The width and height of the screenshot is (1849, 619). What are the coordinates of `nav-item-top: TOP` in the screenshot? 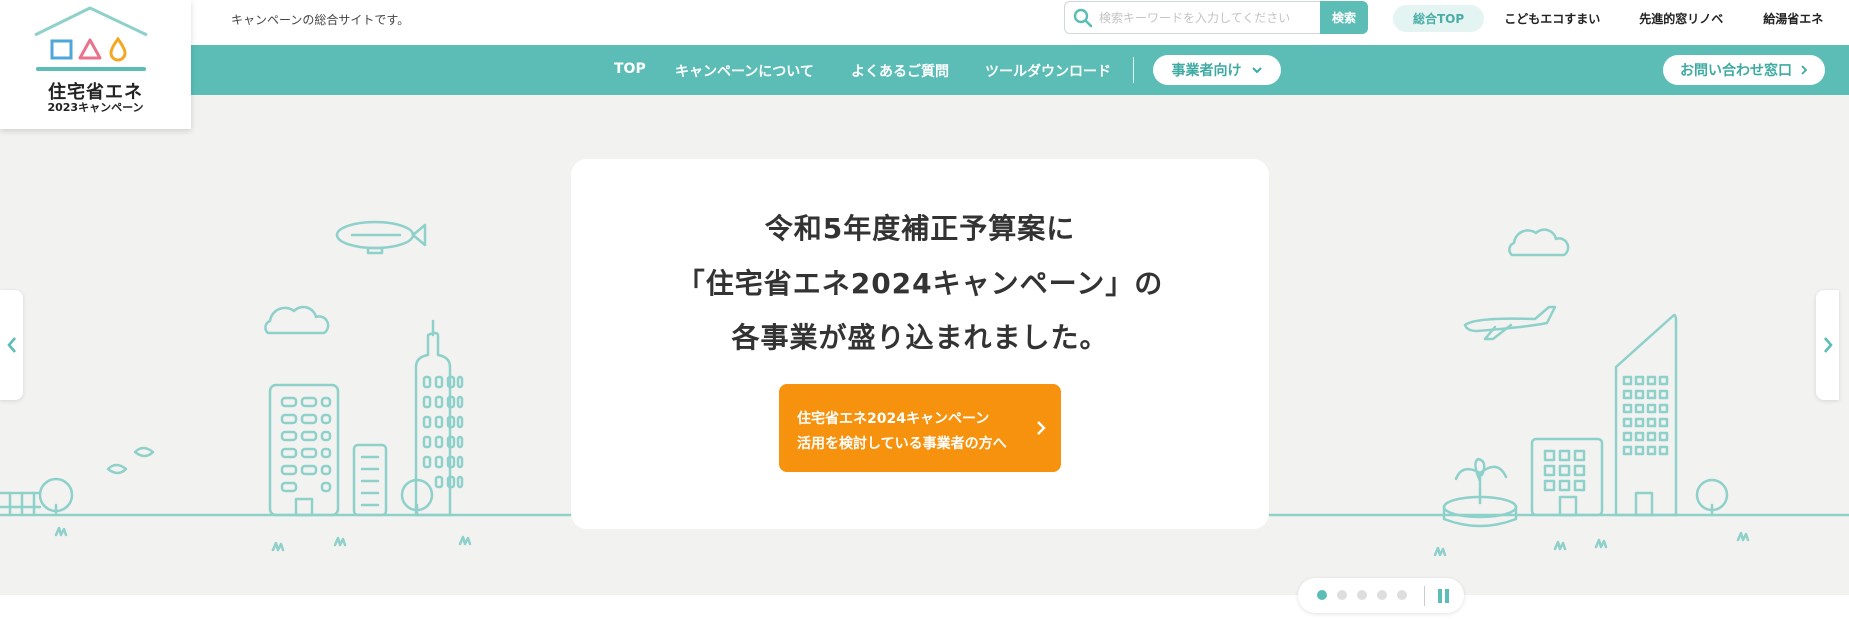 It's located at (630, 69).